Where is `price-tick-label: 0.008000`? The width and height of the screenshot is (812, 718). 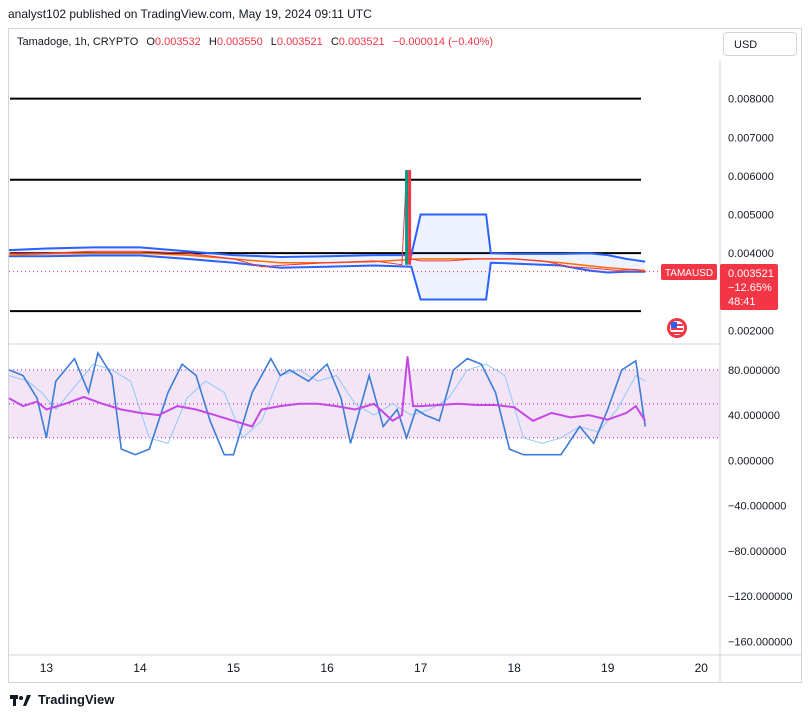 price-tick-label: 0.008000 is located at coordinates (751, 100).